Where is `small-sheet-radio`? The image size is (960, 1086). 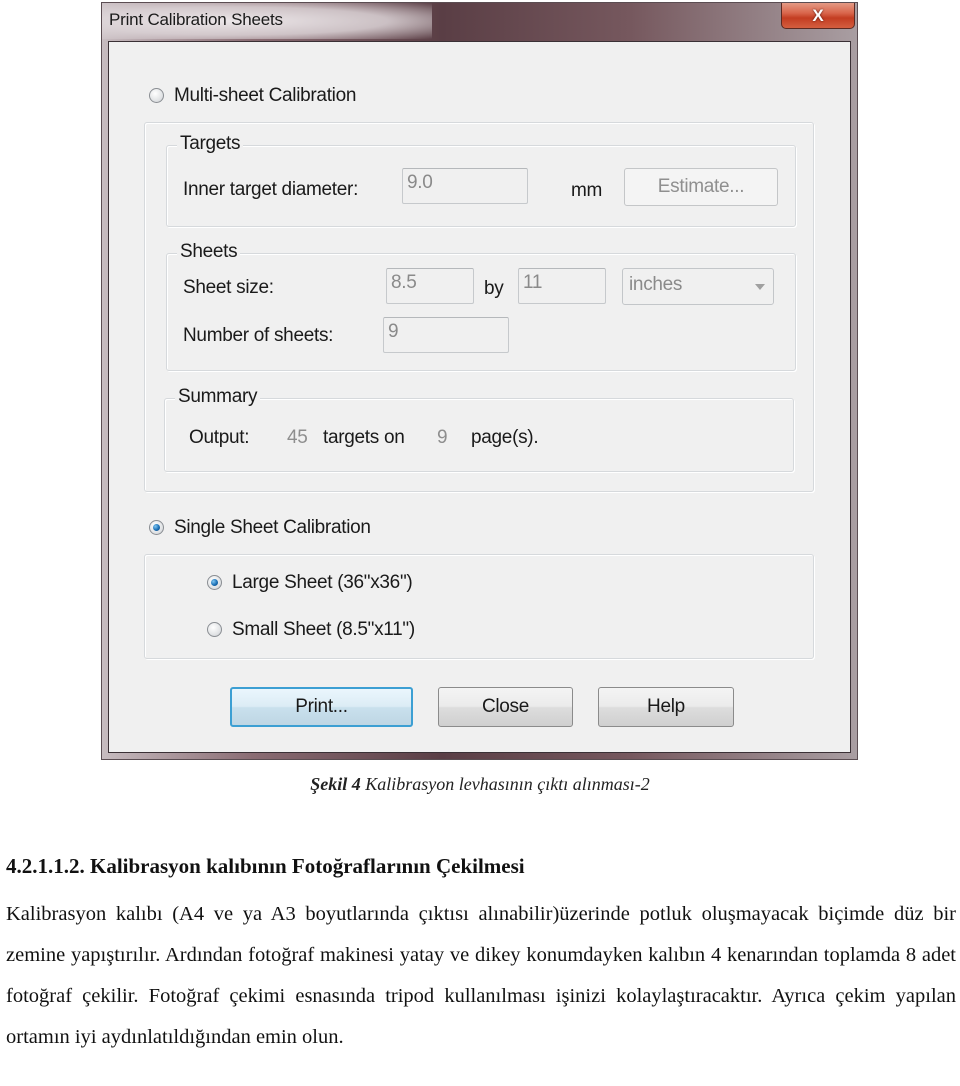 small-sheet-radio is located at coordinates (214, 629).